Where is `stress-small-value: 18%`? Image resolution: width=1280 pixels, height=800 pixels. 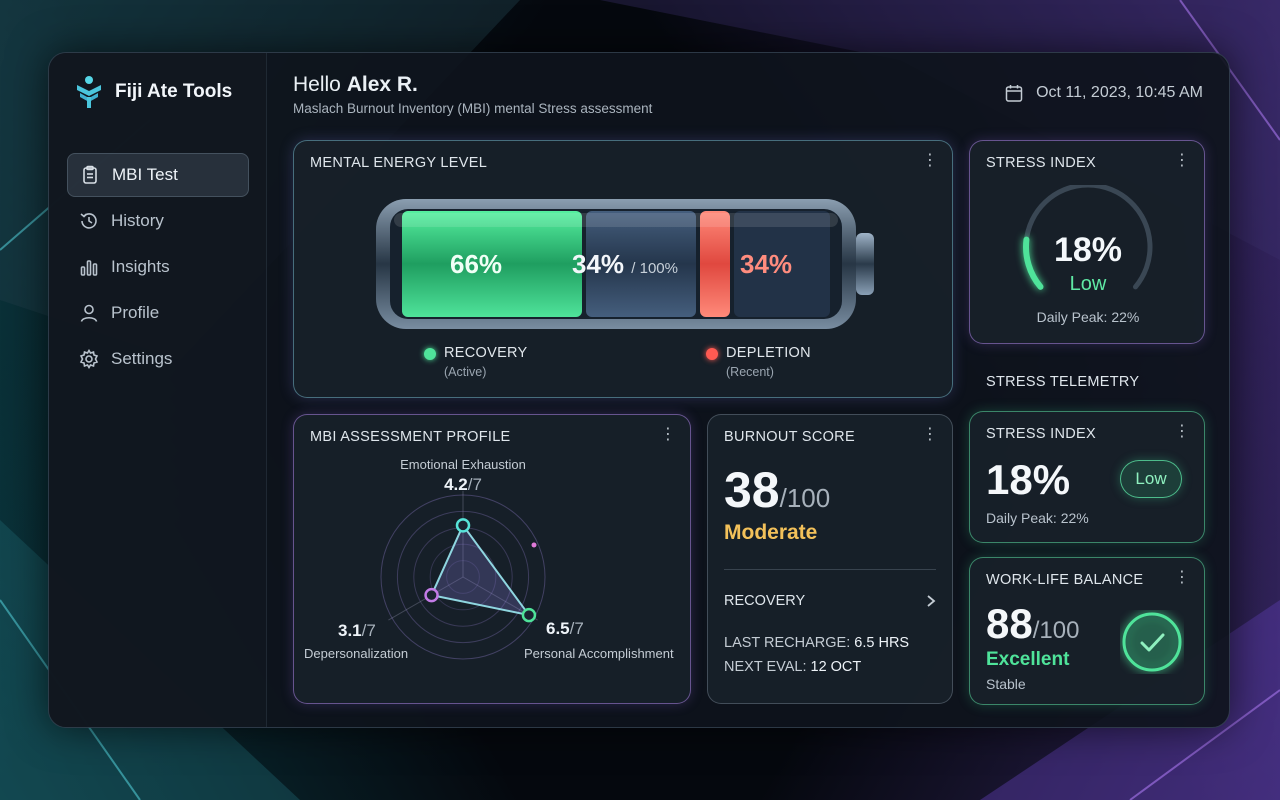 stress-small-value: 18% is located at coordinates (1028, 479).